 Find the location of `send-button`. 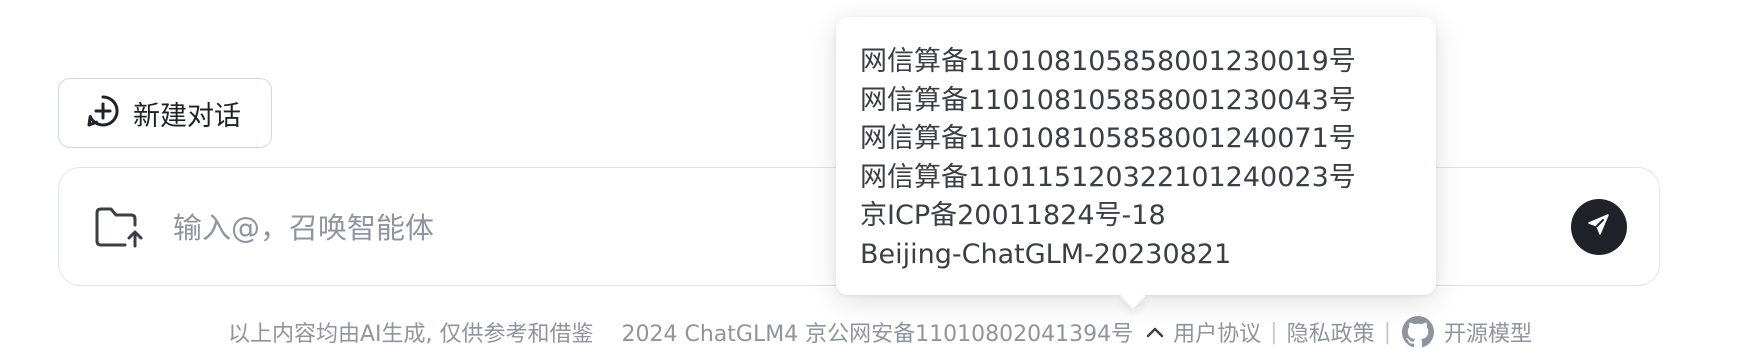

send-button is located at coordinates (1599, 227).